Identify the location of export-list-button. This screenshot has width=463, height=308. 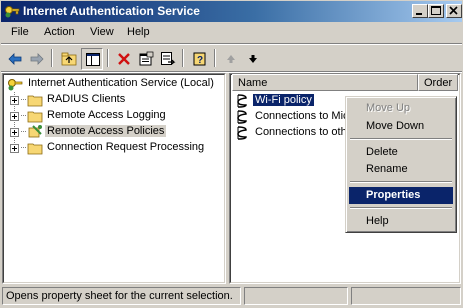
(168, 59).